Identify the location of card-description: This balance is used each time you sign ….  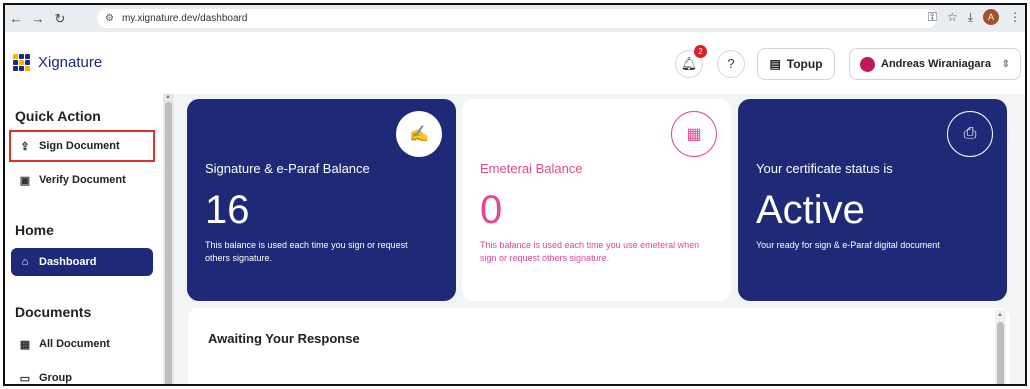
(306, 251).